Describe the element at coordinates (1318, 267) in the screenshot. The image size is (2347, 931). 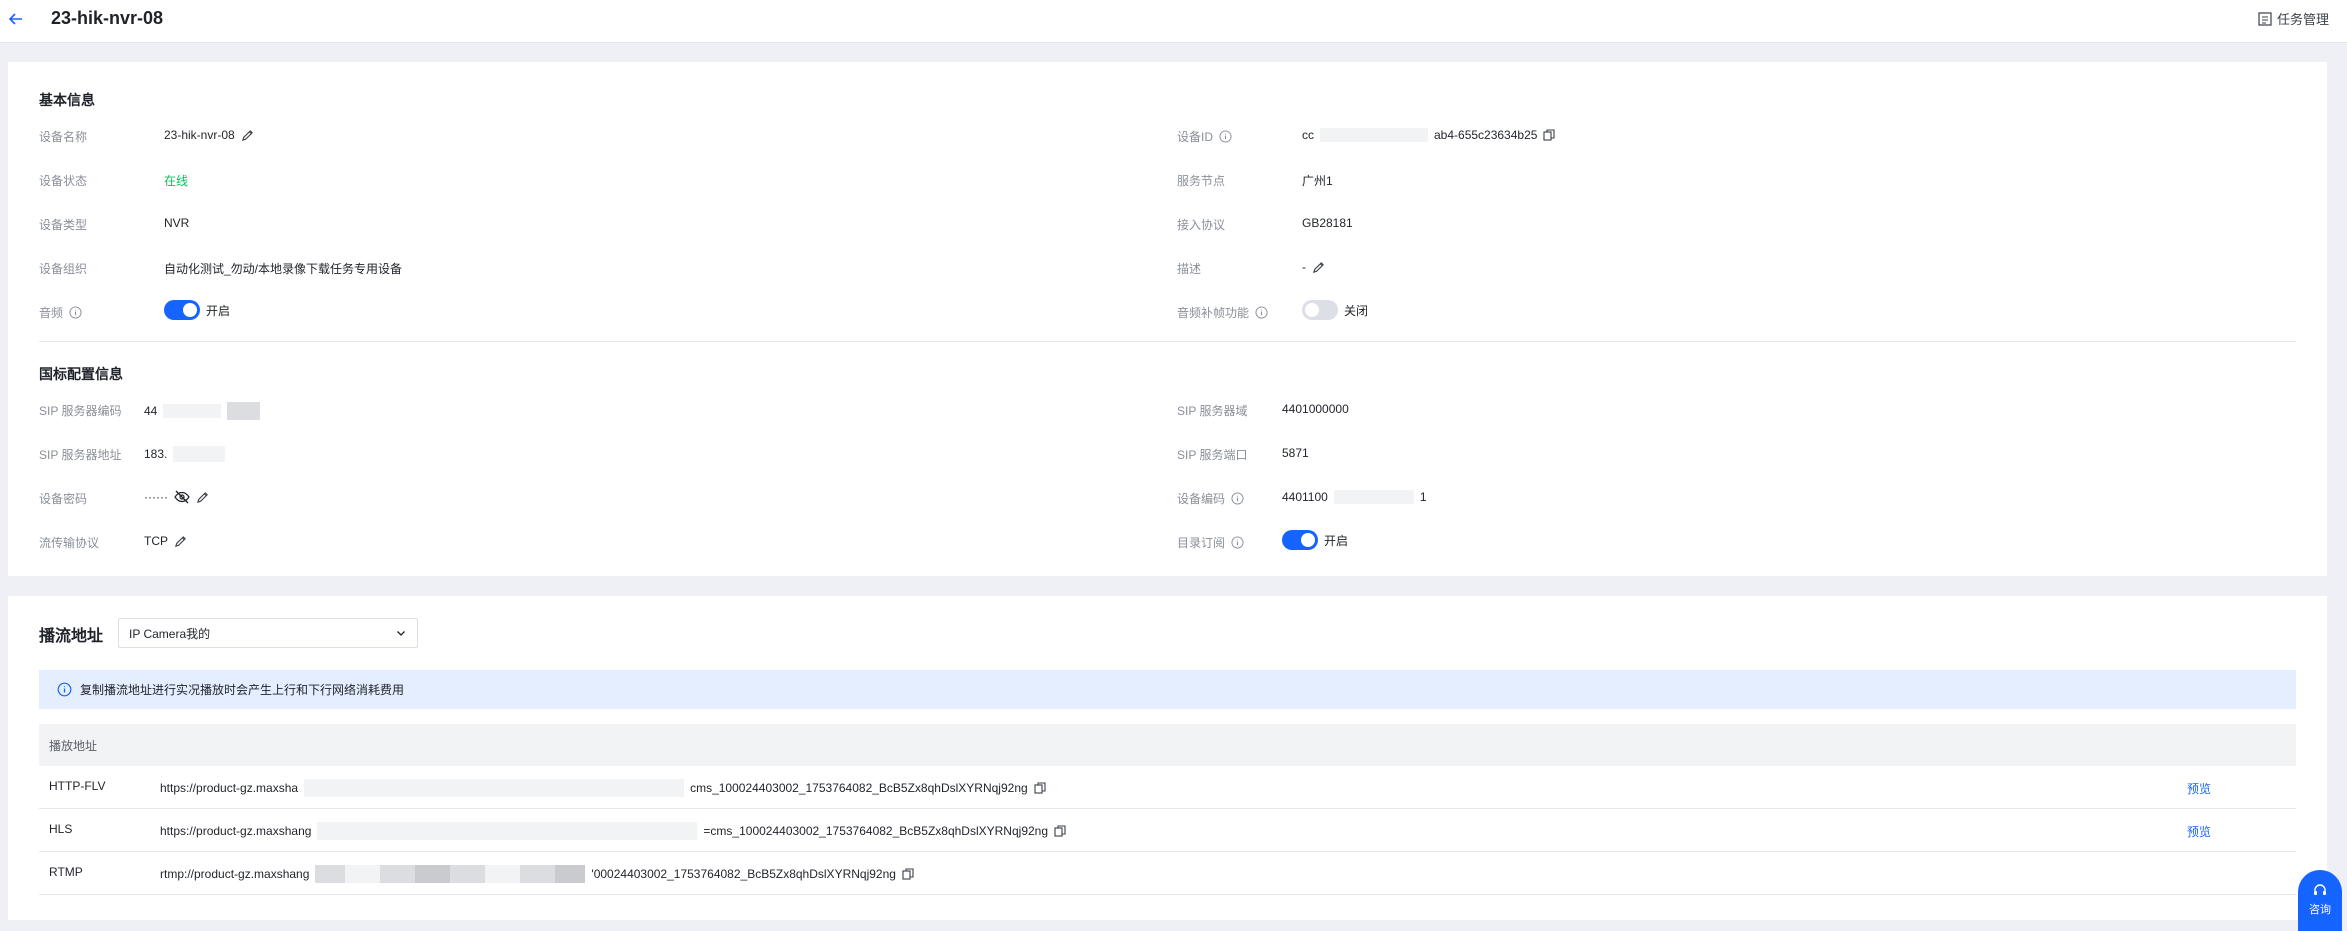
I see `edit-description-icon` at that location.